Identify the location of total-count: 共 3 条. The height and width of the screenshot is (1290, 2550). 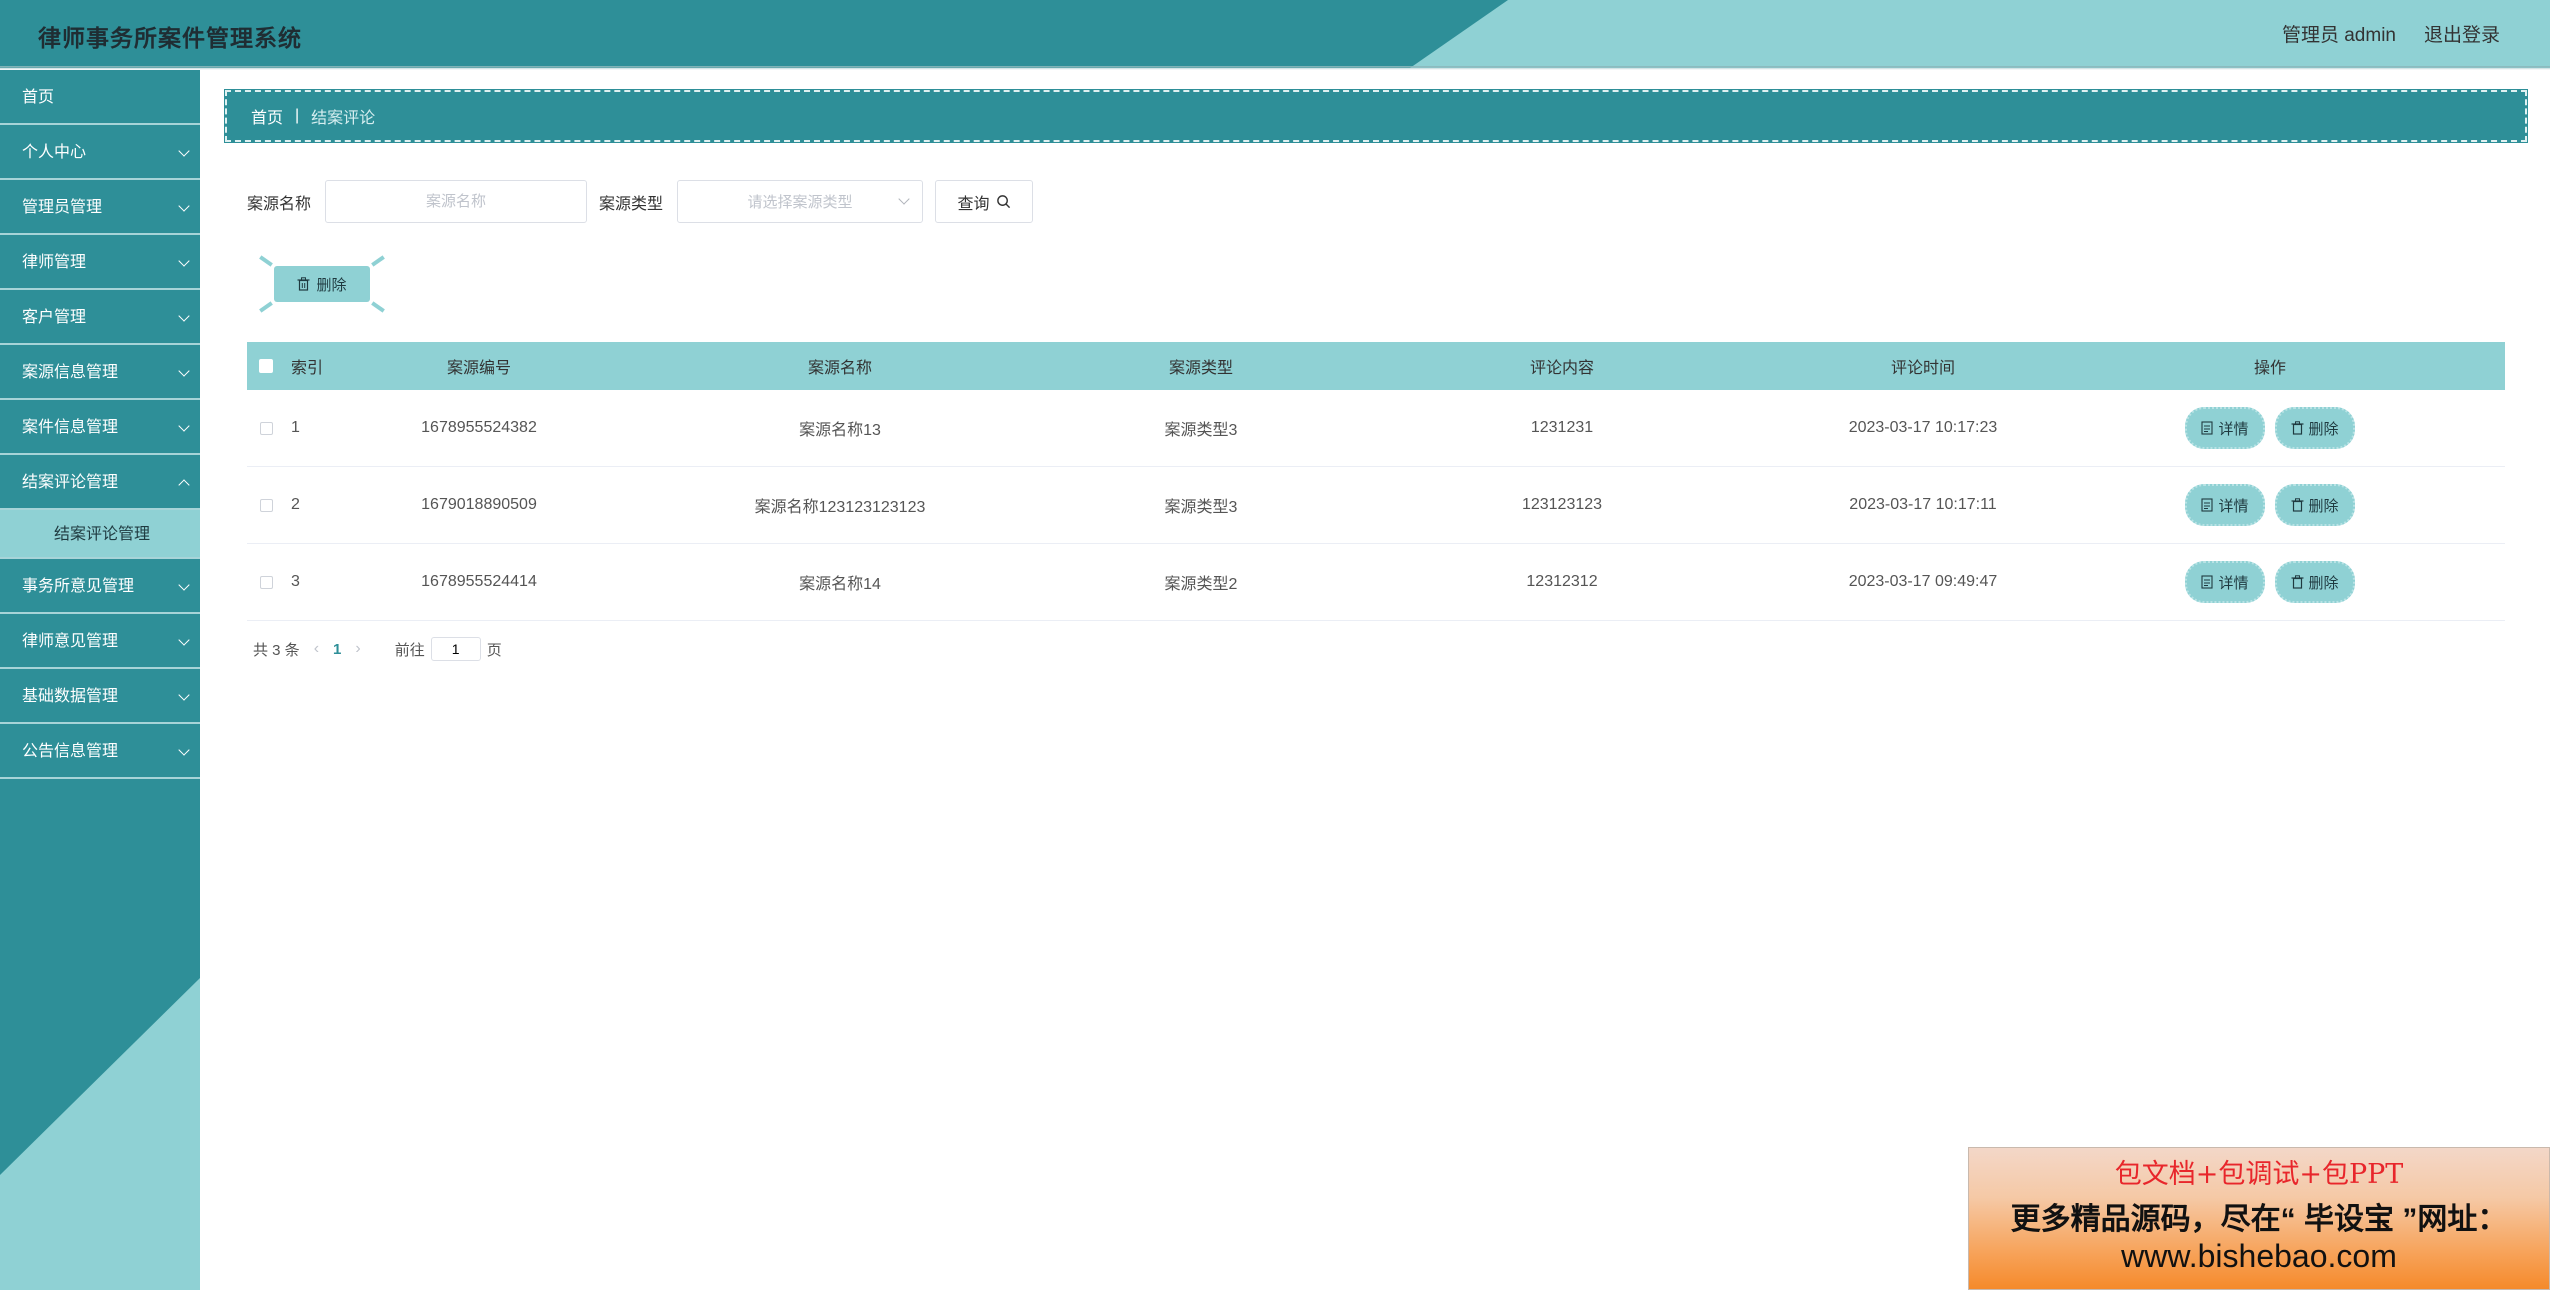
(276, 650).